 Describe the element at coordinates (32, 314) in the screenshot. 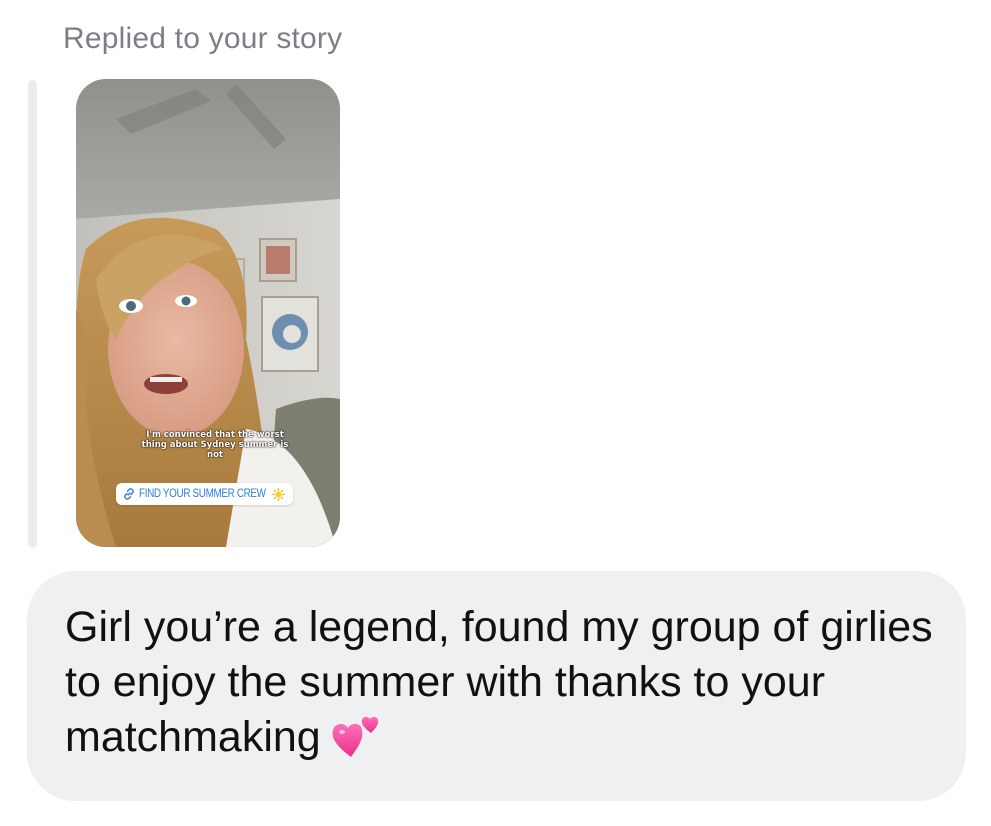

I see `reply-indicator-bar` at that location.